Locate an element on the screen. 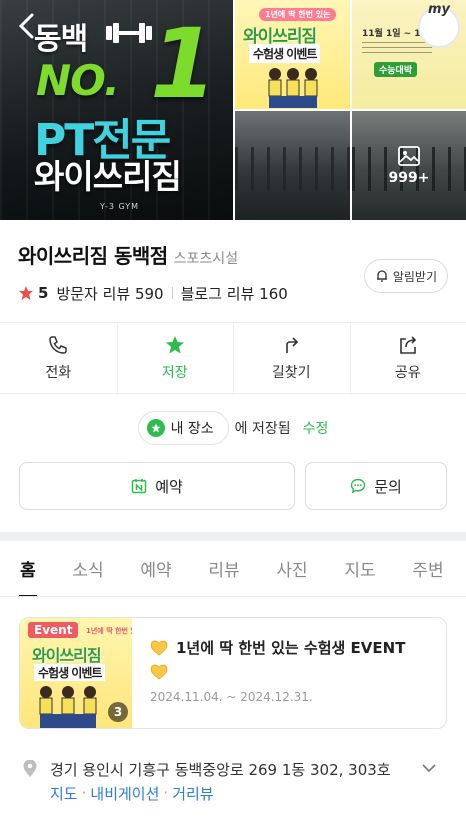  notify-button: 알림받기 is located at coordinates (405, 276).